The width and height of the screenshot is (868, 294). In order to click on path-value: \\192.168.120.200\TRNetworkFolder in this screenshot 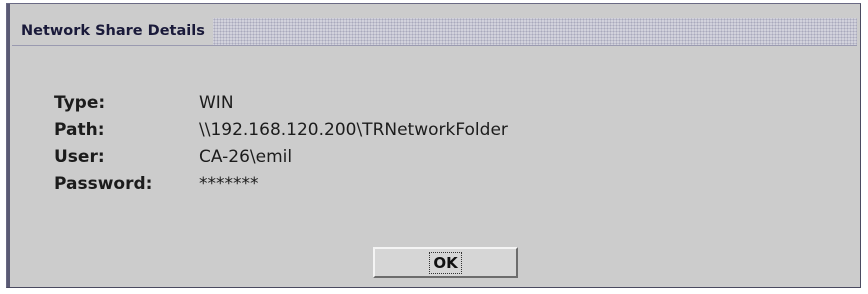, I will do `click(353, 130)`.